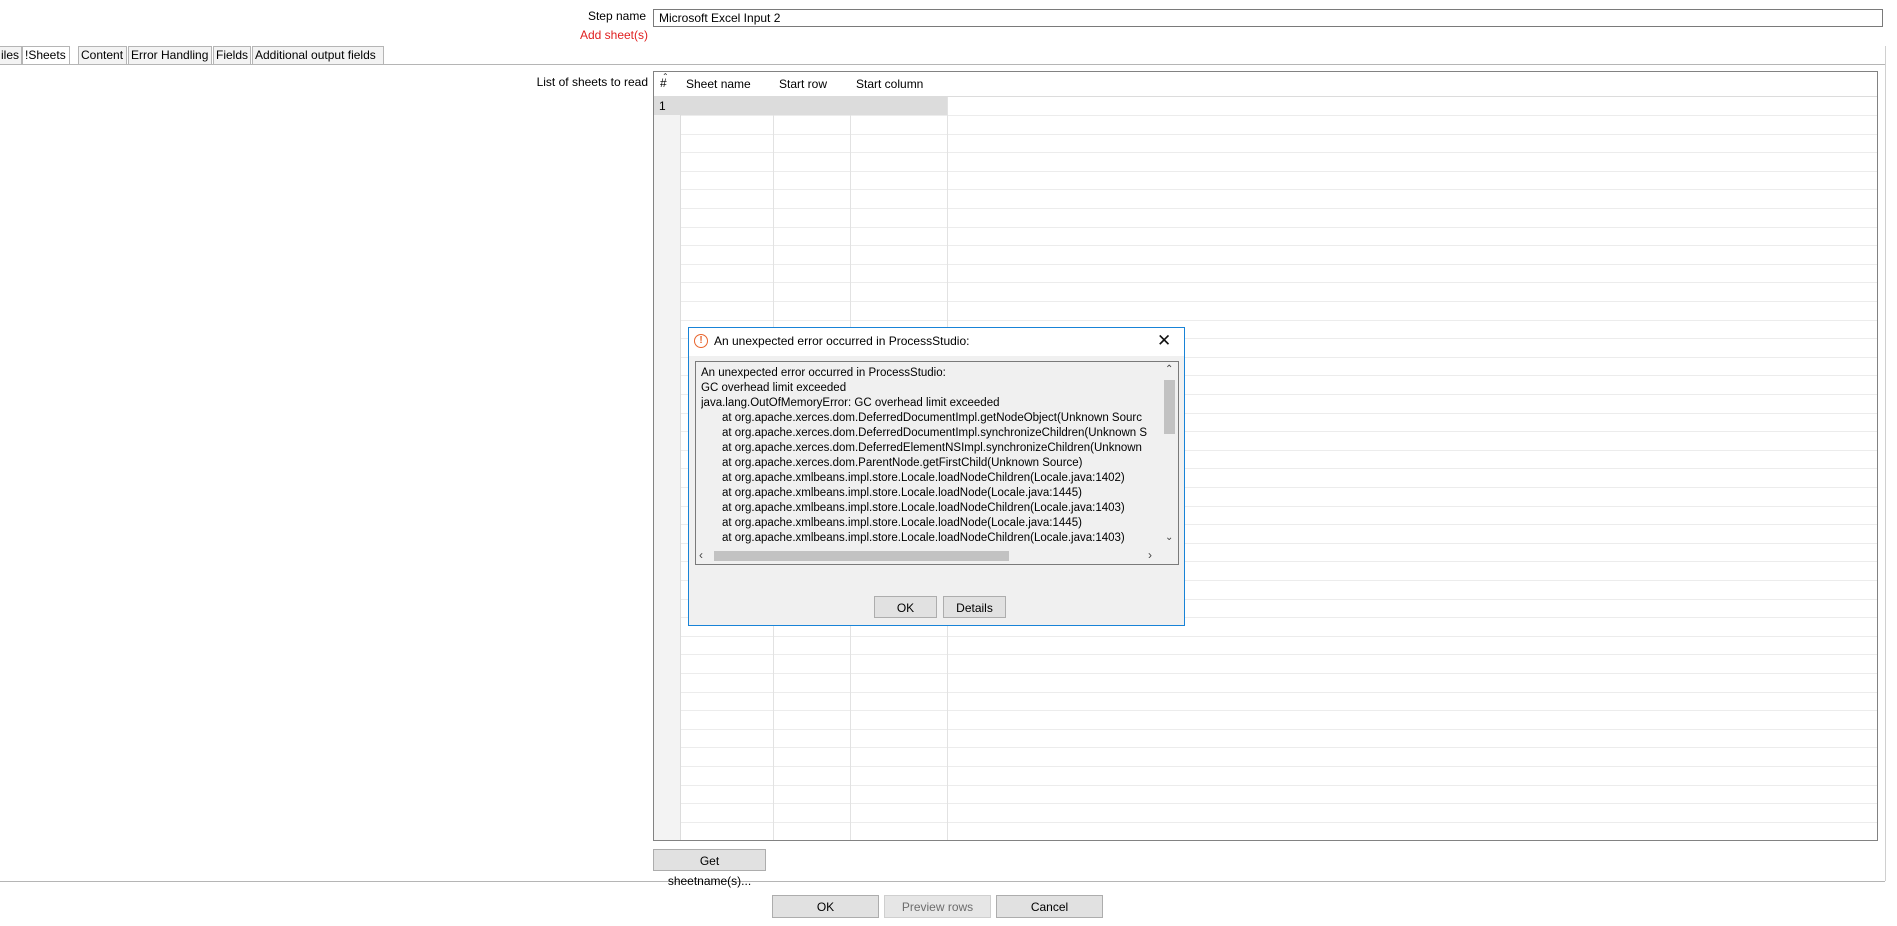  What do you see at coordinates (861, 556) in the screenshot?
I see `horizontal-scroll-thumb` at bounding box center [861, 556].